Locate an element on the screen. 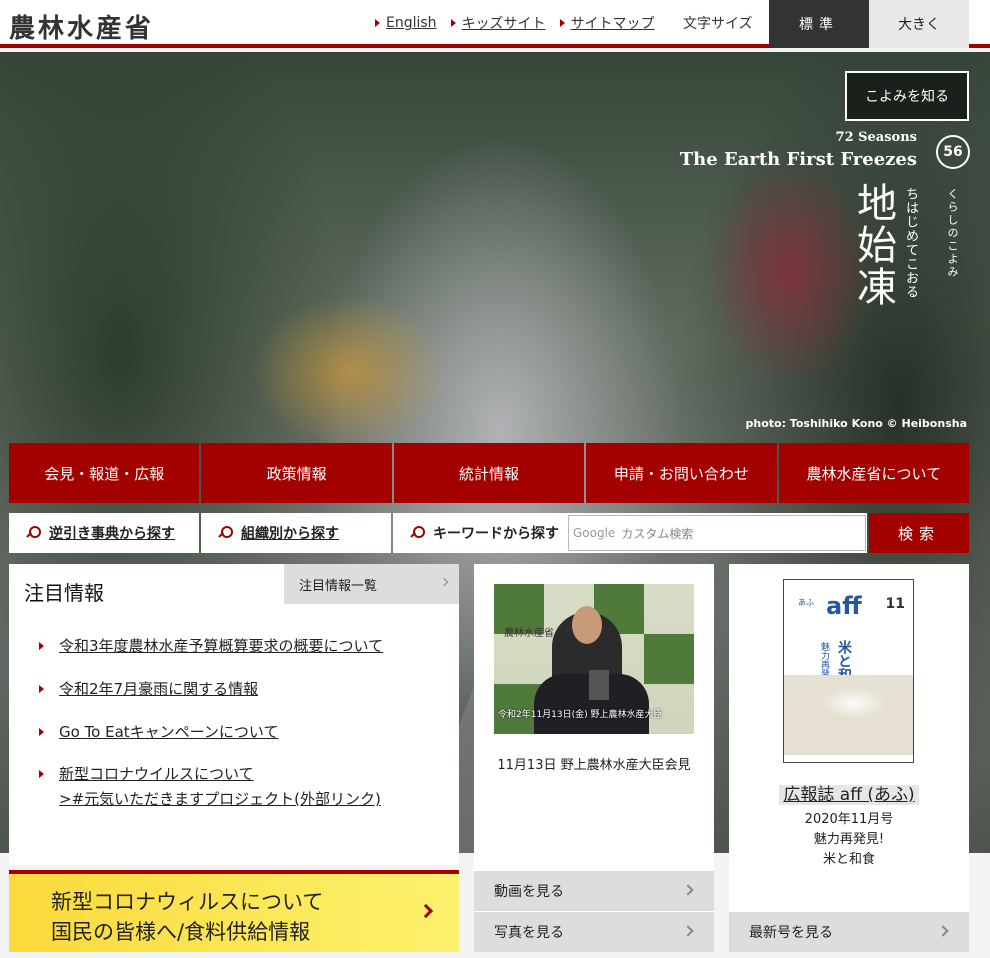  season-label-small: 72 Seasons is located at coordinates (876, 137).